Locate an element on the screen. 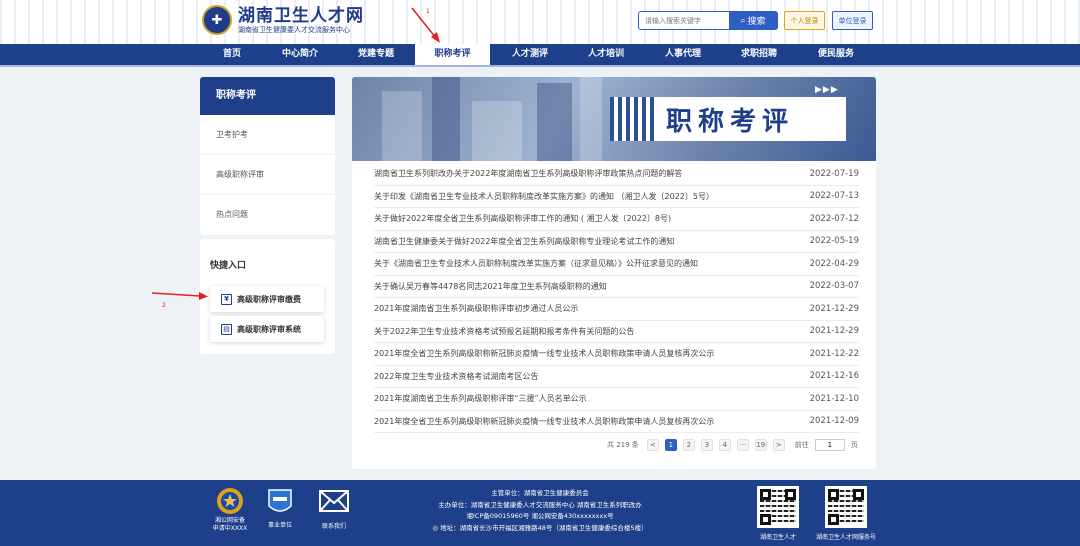 This screenshot has height=546, width=1080. logo-title: 湖南卫生人才网 is located at coordinates (301, 15).